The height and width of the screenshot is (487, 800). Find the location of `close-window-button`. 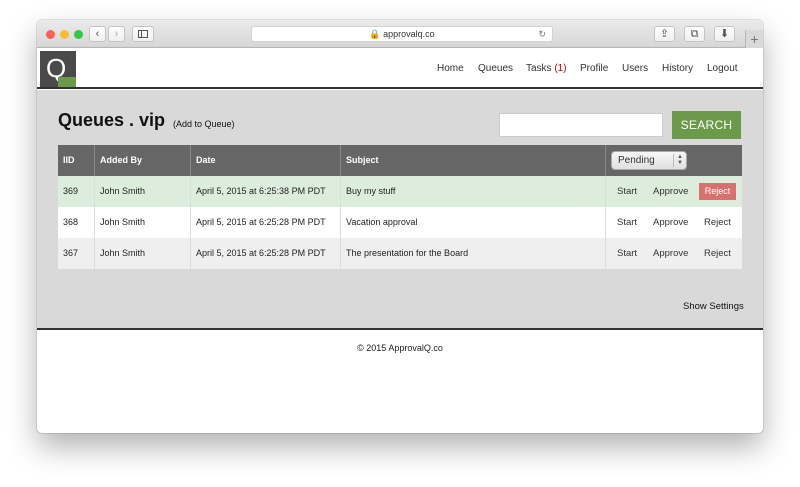

close-window-button is located at coordinates (50, 34).